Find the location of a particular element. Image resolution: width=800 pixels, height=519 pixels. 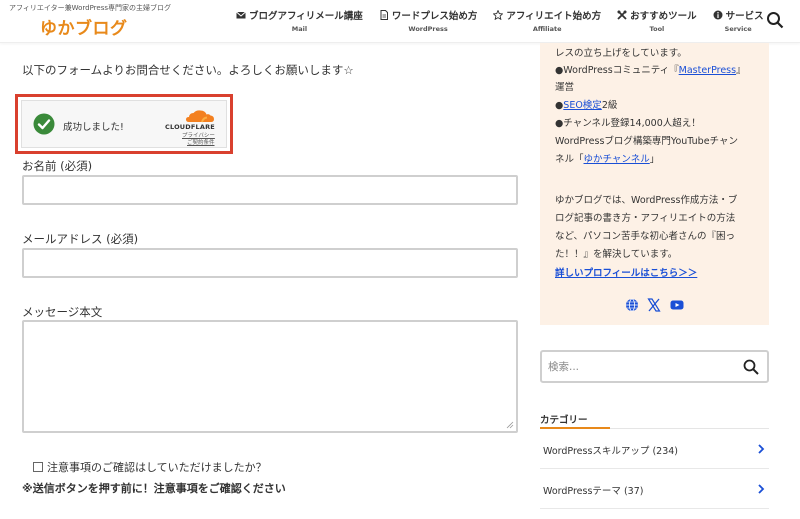

resize-grip-icon is located at coordinates (510, 425).